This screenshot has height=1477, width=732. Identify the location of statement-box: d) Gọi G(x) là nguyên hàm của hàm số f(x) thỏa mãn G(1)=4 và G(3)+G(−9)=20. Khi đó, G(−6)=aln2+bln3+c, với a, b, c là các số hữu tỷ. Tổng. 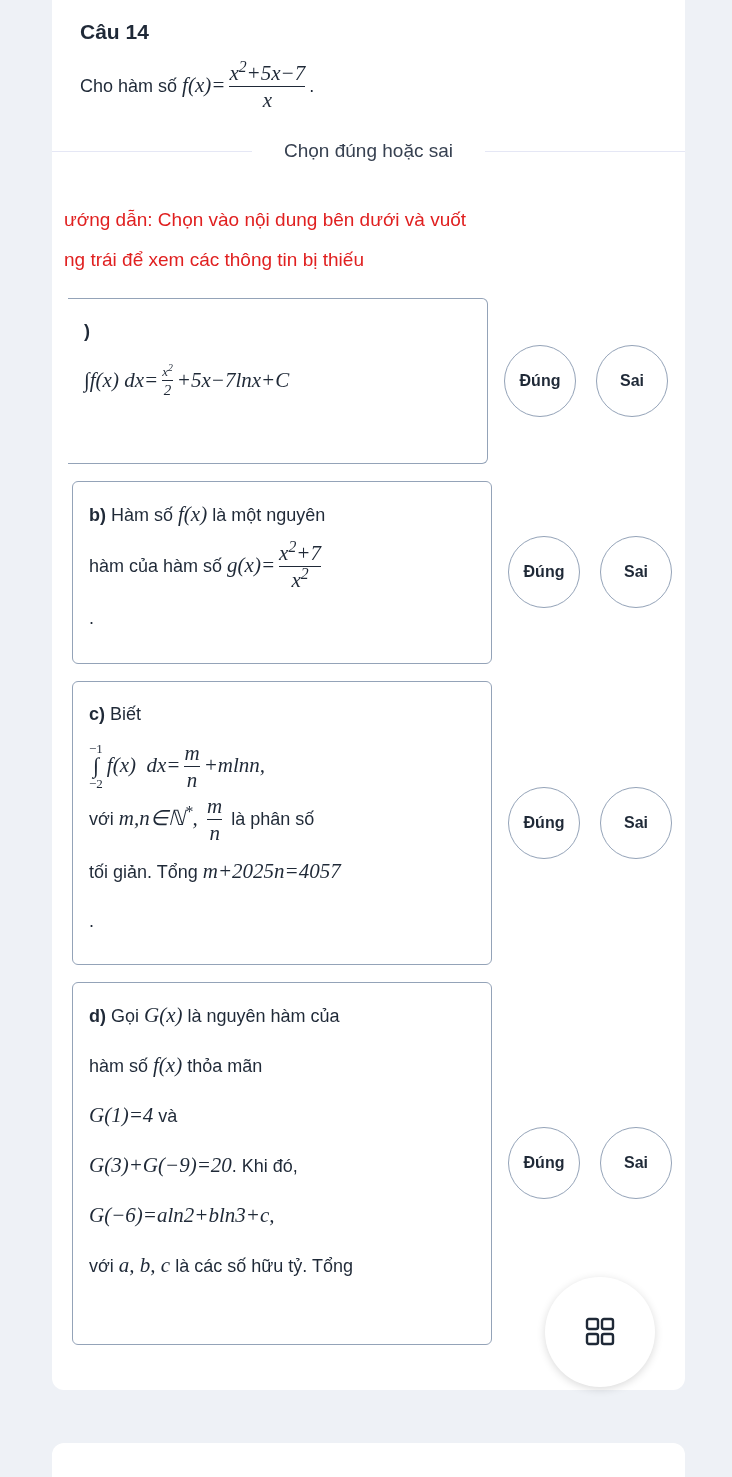
(282, 1163).